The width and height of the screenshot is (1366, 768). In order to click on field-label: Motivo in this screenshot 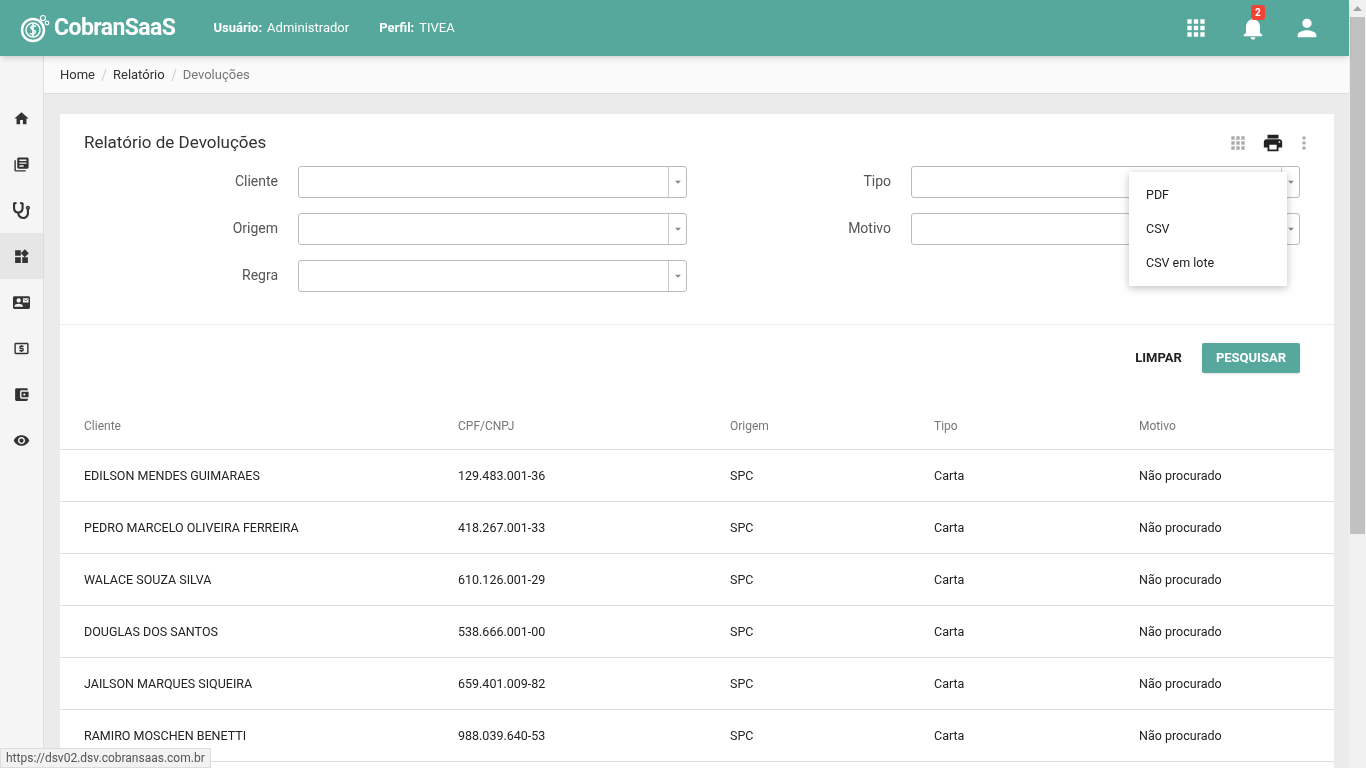, I will do `click(869, 228)`.